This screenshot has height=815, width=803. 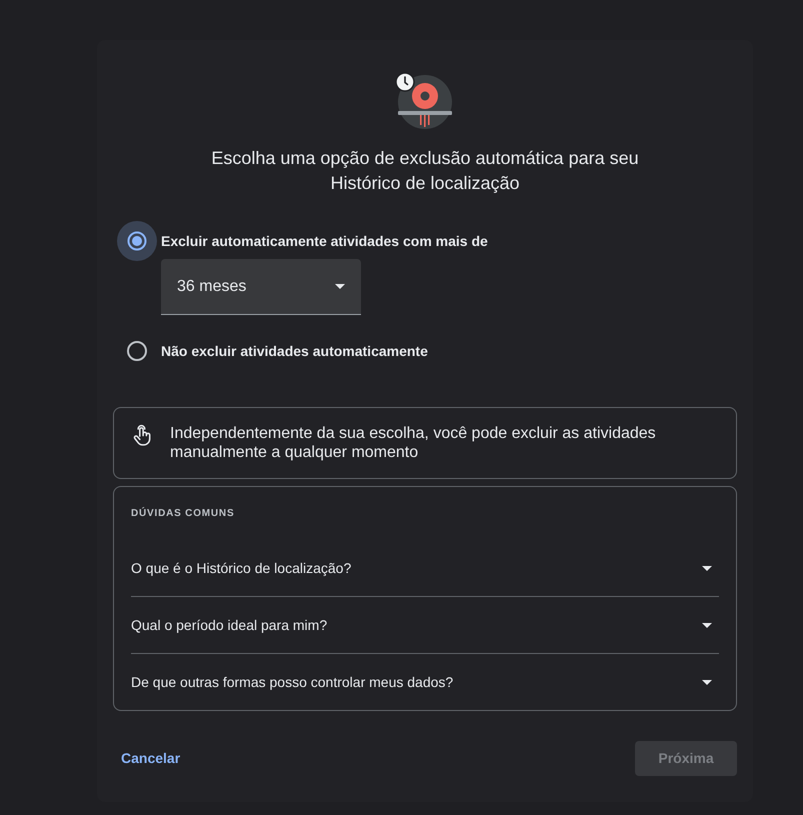 What do you see at coordinates (425, 102) in the screenshot?
I see `location-history-drawing` at bounding box center [425, 102].